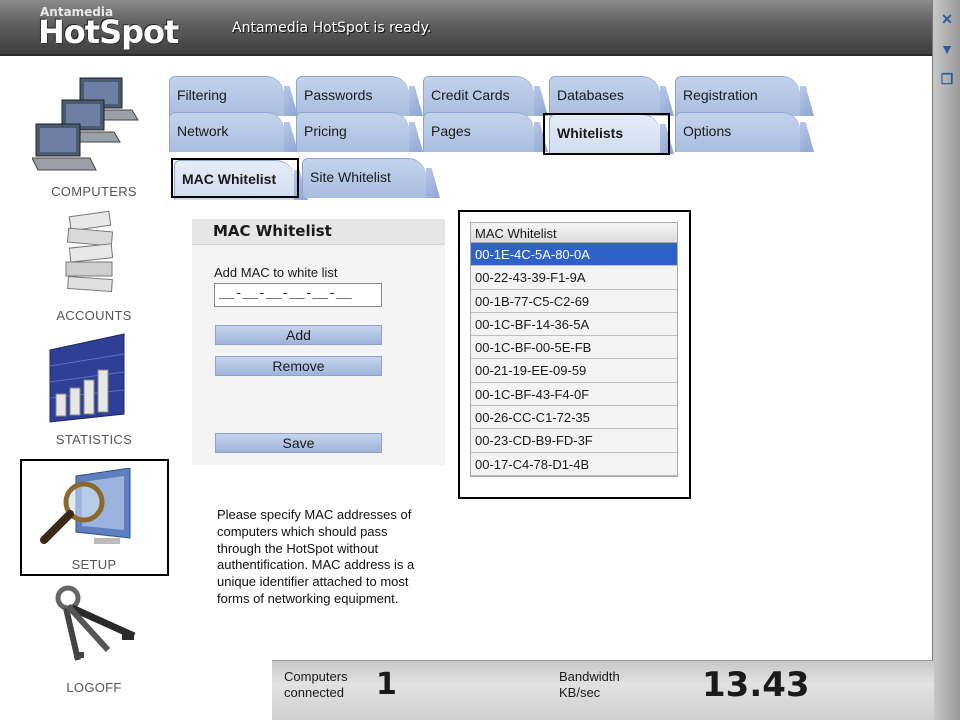  Describe the element at coordinates (947, 19) in the screenshot. I see `close-icon: ✕` at that location.